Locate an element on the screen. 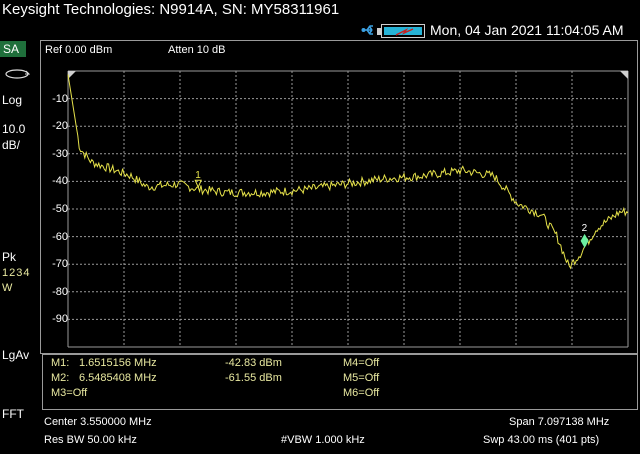 The width and height of the screenshot is (640, 454). marker5-status: M5=Off is located at coordinates (361, 378).